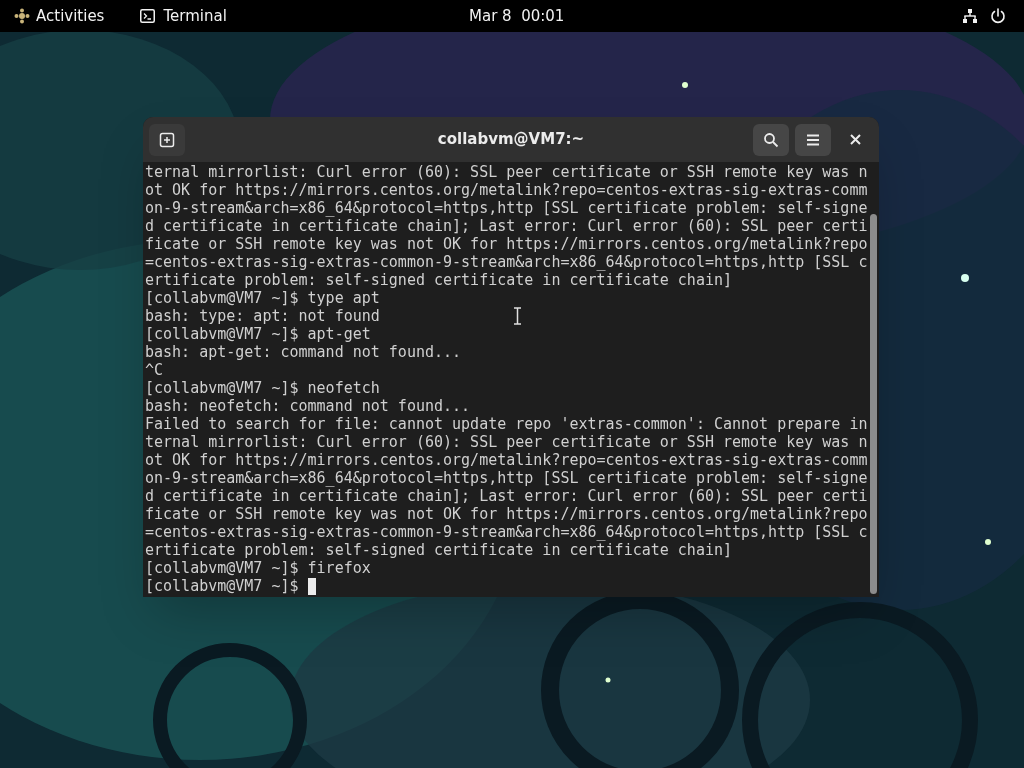  Describe the element at coordinates (873, 404) in the screenshot. I see `scrollbar-thumb` at that location.